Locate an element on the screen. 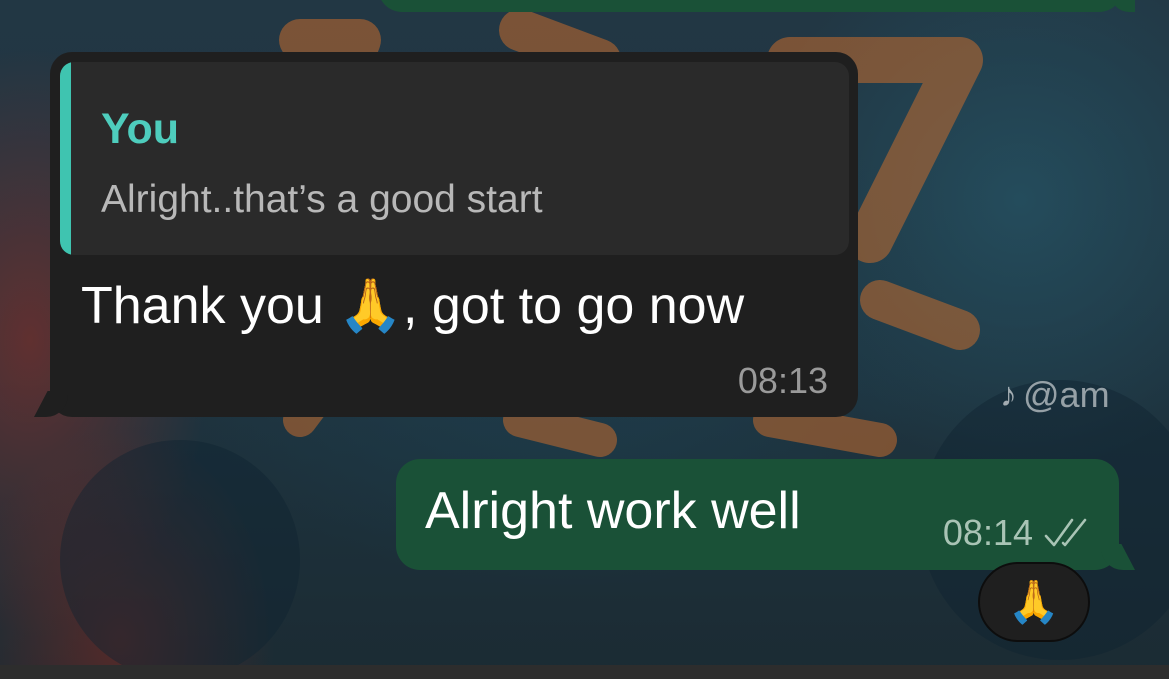 This screenshot has height=679, width=1169. reaction-emoji: 🙏 is located at coordinates (1034, 601).